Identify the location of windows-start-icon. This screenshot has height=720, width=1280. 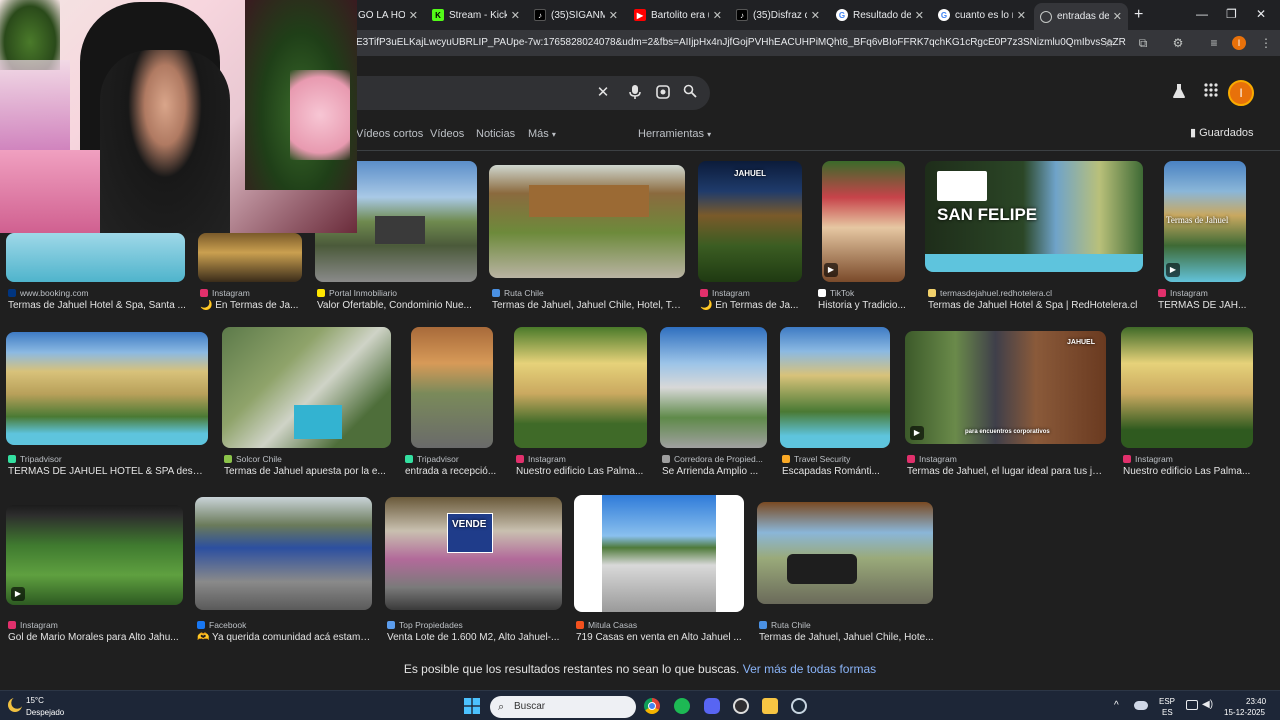
(472, 706).